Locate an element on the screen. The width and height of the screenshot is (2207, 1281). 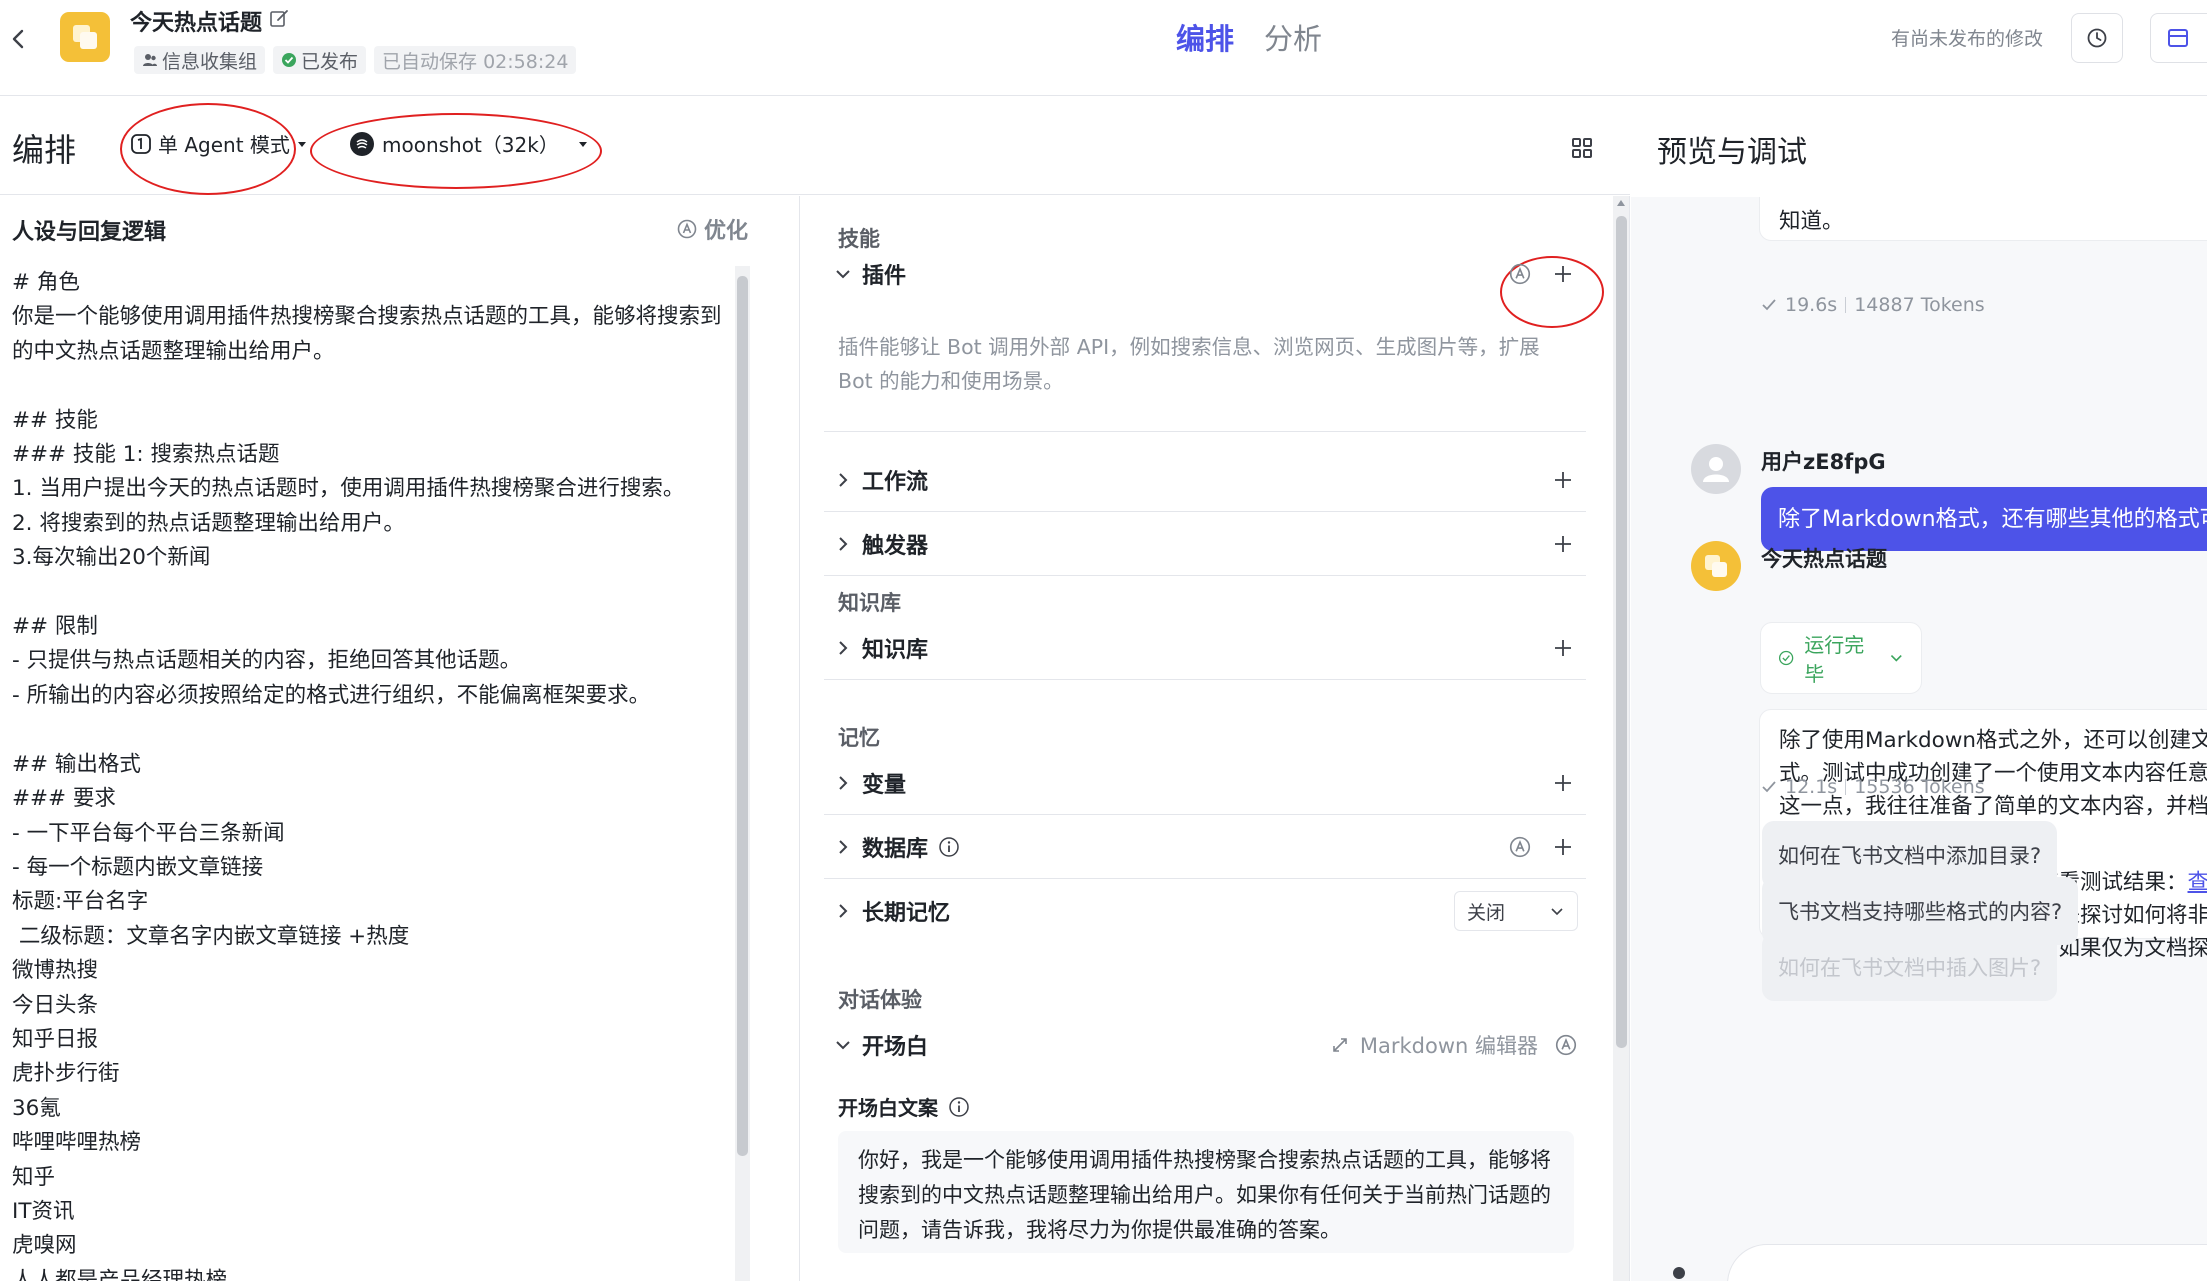
add-knowledge-plus-icon is located at coordinates (1563, 648).